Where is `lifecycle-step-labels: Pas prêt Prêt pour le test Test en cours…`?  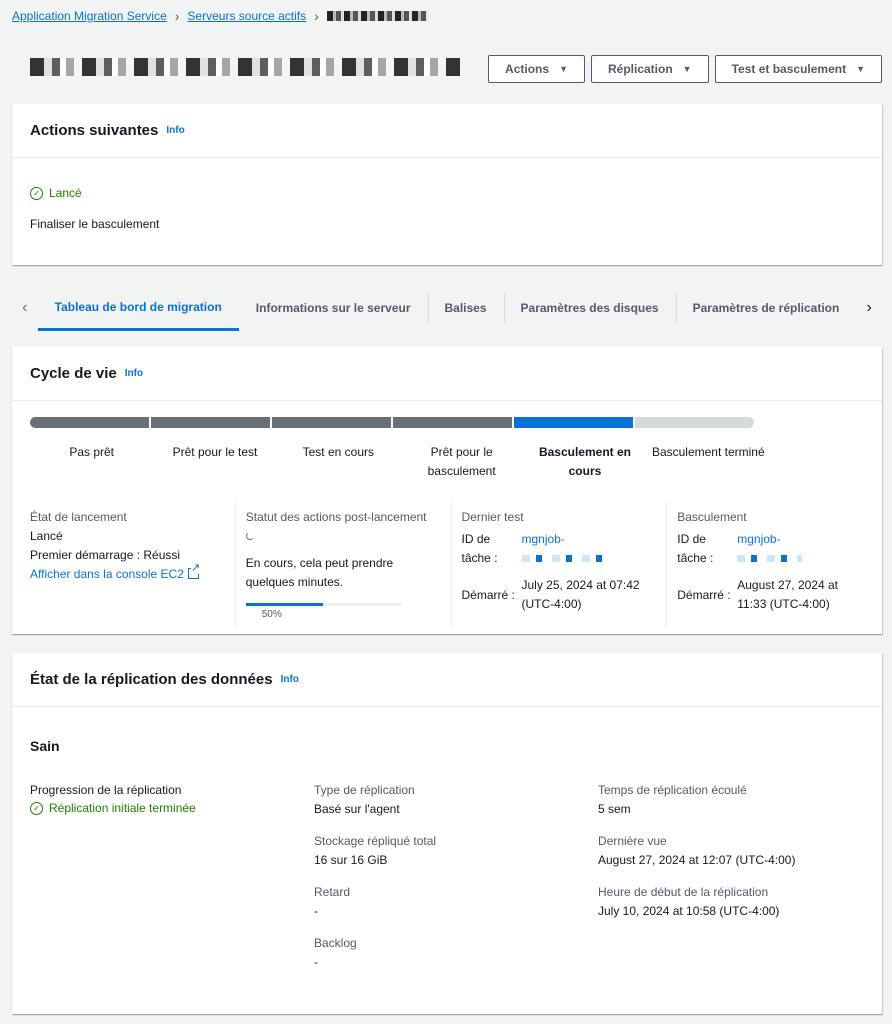 lifecycle-step-labels: Pas prêt Prêt pour le test Test en cours… is located at coordinates (400, 462).